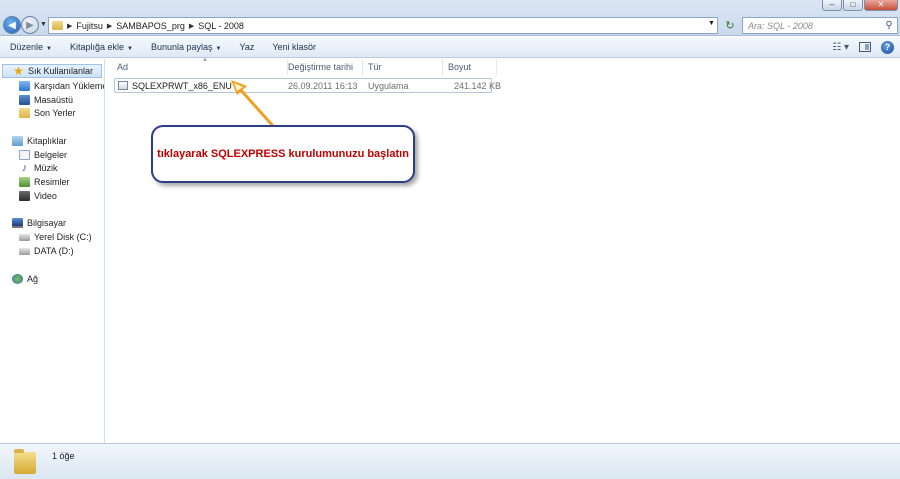 This screenshot has width=900, height=479. Describe the element at coordinates (52, 182) in the screenshot. I see `nav-pictures-label: Resimler` at that location.